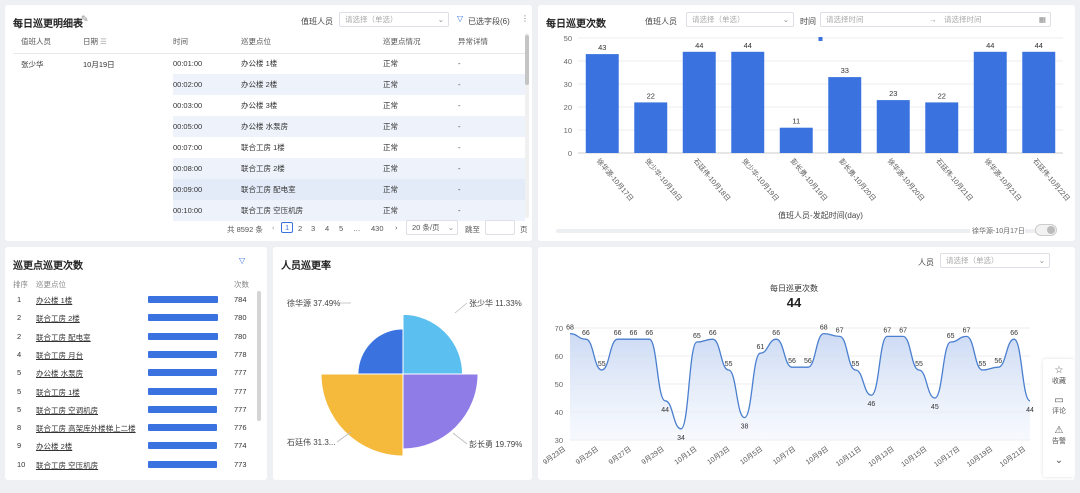 This screenshot has width=1080, height=493. Describe the element at coordinates (527, 125) in the screenshot. I see `table-scrollbar` at that location.